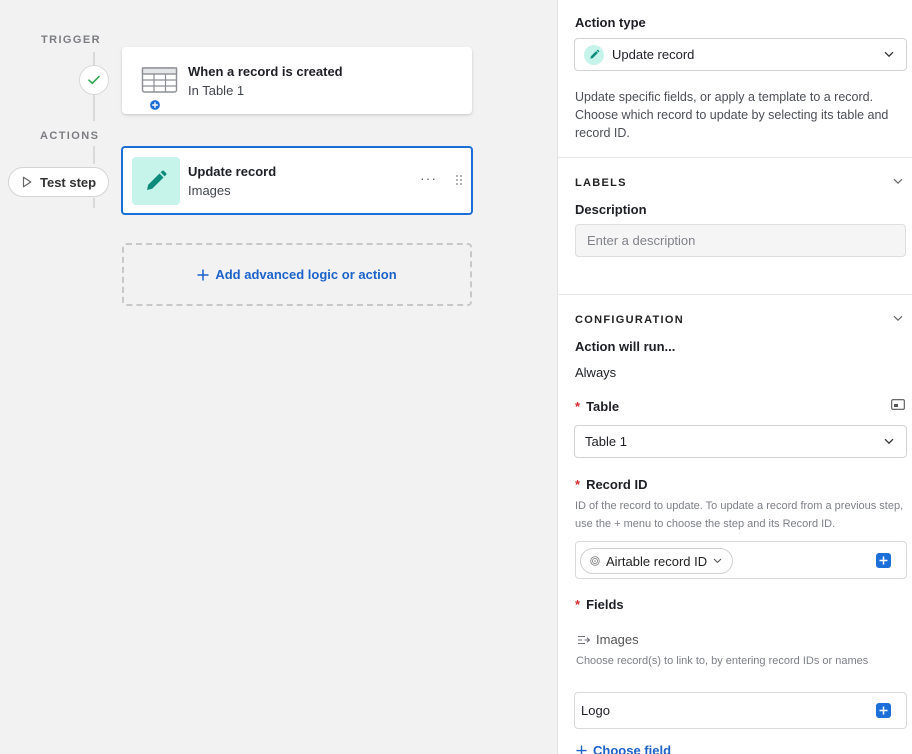  What do you see at coordinates (595, 710) in the screenshot?
I see `field-images-value: Logo` at bounding box center [595, 710].